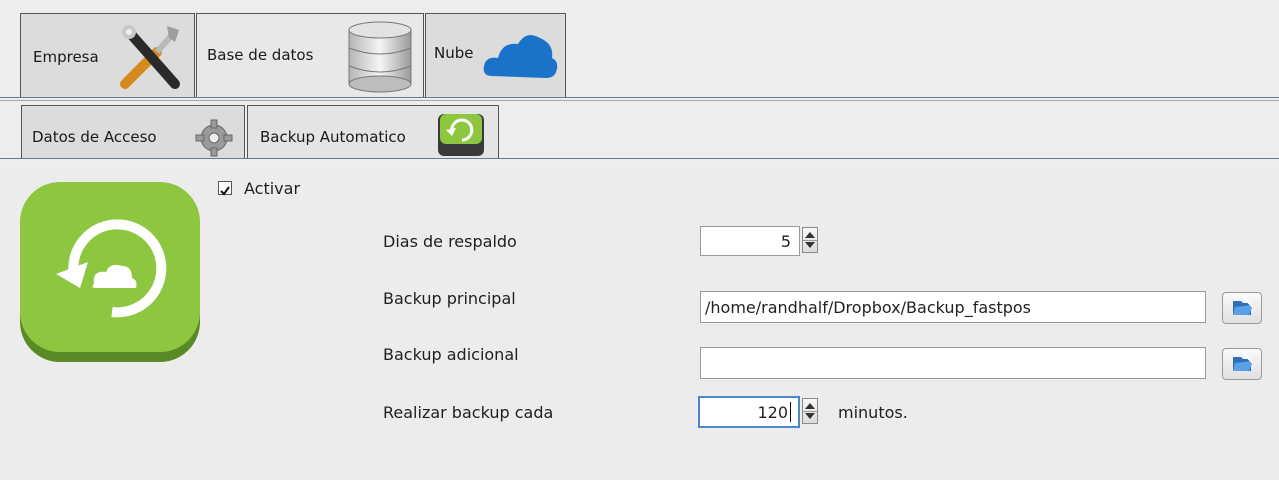  Describe the element at coordinates (451, 354) in the screenshot. I see `adicional-label: Backup adicional` at that location.